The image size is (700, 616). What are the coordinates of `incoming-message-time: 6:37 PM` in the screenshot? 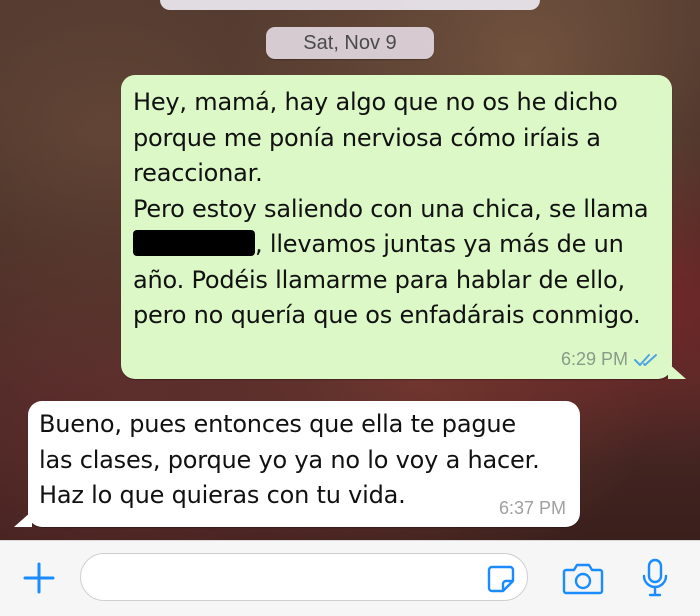 It's located at (532, 508).